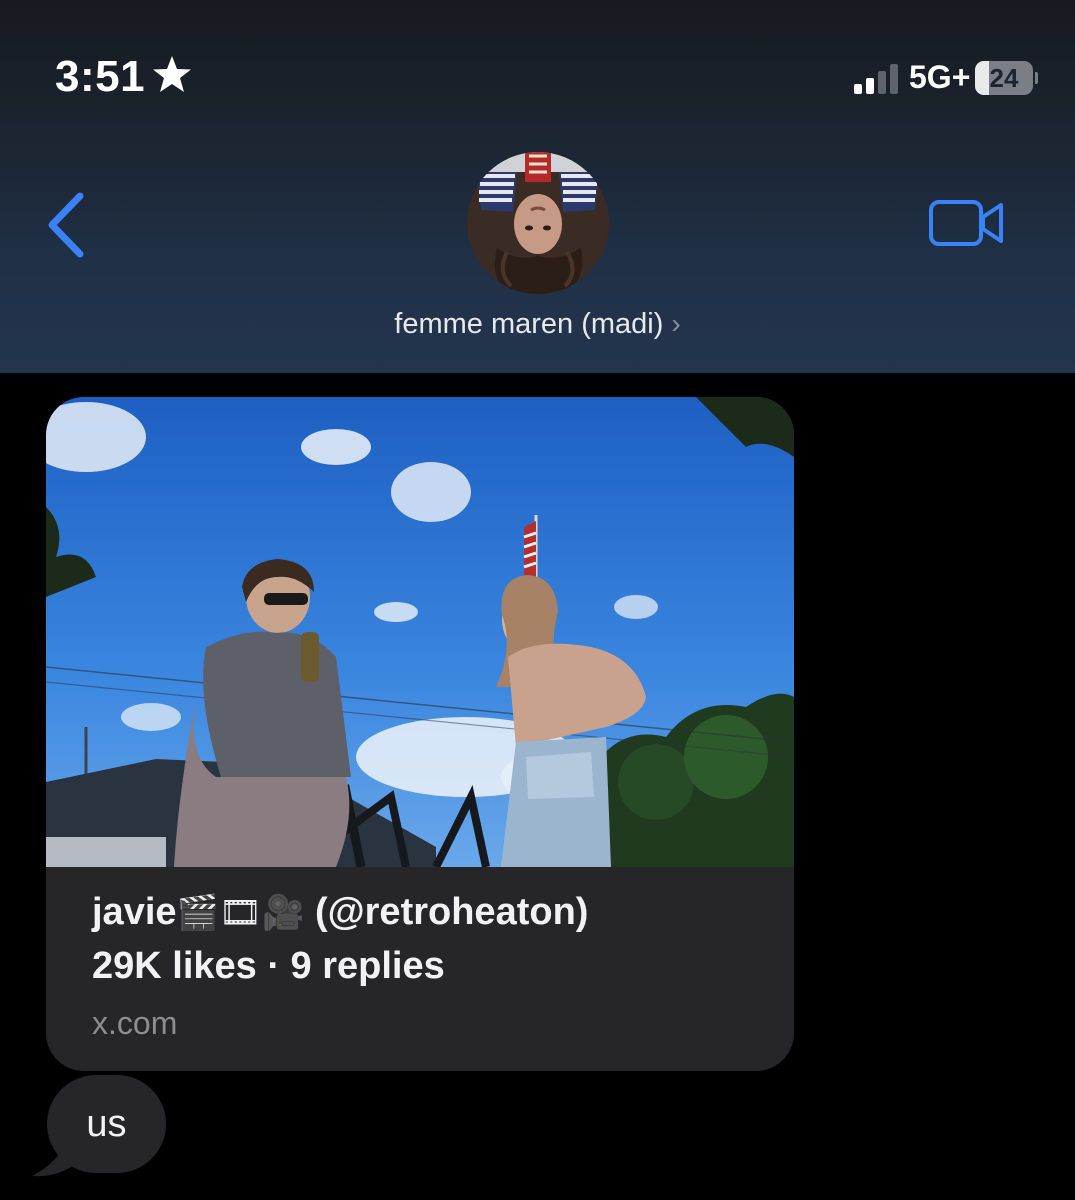 This screenshot has height=1200, width=1075. I want to click on link-title-name: javie, so click(134, 912).